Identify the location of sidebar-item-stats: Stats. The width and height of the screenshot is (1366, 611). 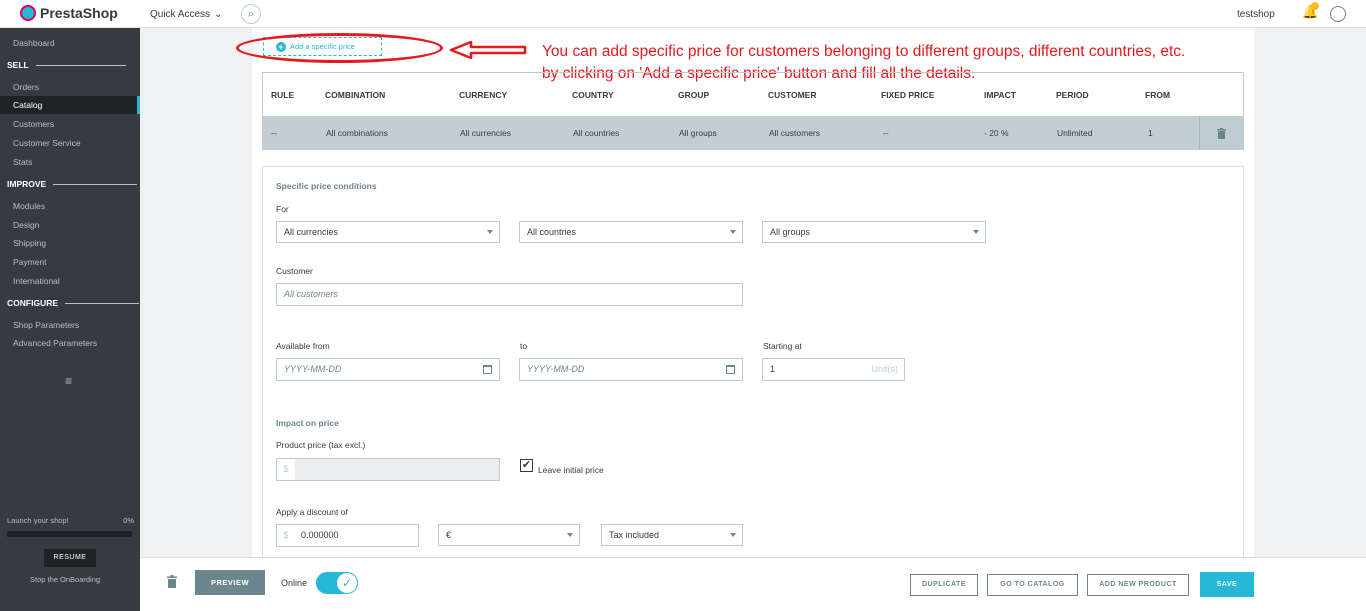
(22, 162).